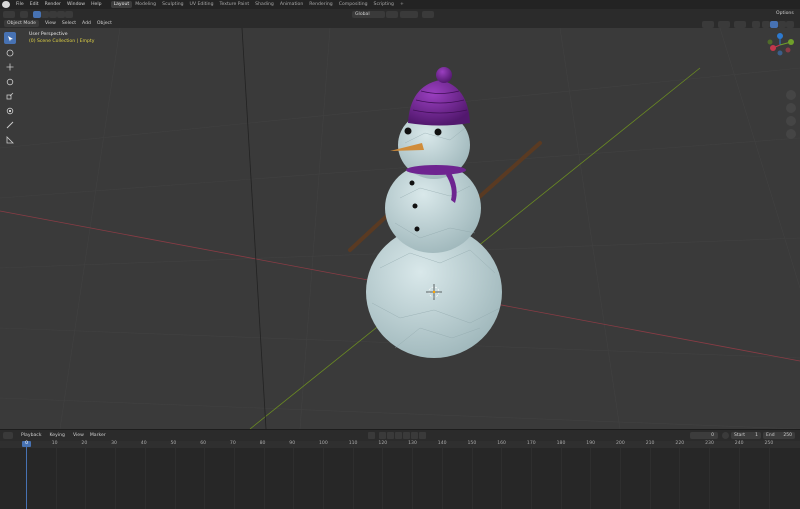  I want to click on origin-point, so click(434, 292).